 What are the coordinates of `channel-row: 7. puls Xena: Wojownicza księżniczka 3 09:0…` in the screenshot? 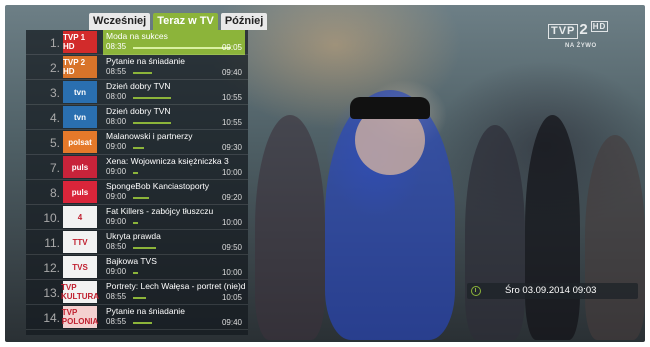 It's located at (137, 167).